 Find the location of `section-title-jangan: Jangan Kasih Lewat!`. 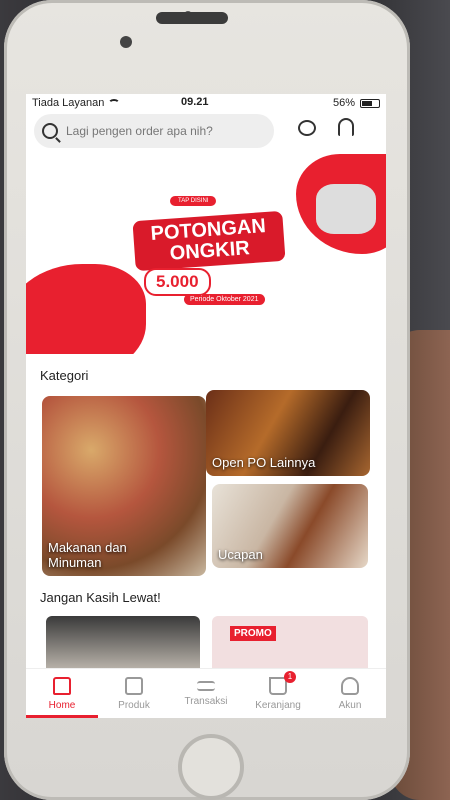

section-title-jangan: Jangan Kasih Lewat! is located at coordinates (100, 597).